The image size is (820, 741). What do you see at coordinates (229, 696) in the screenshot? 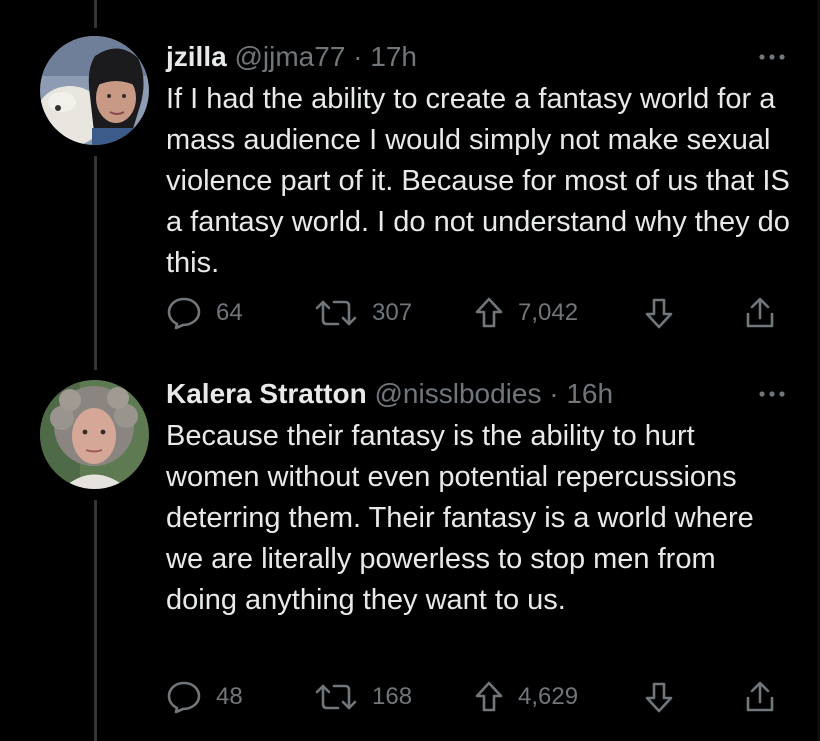
I see `reply-count: 48` at bounding box center [229, 696].